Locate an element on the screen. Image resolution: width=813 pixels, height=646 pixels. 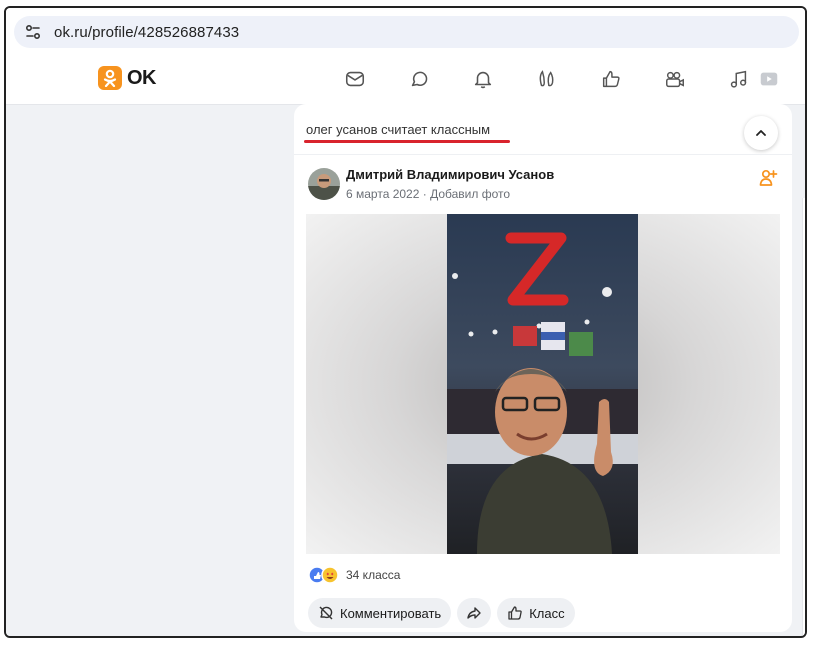
post-actions: Комментировать Класс is located at coordinates (444, 613).